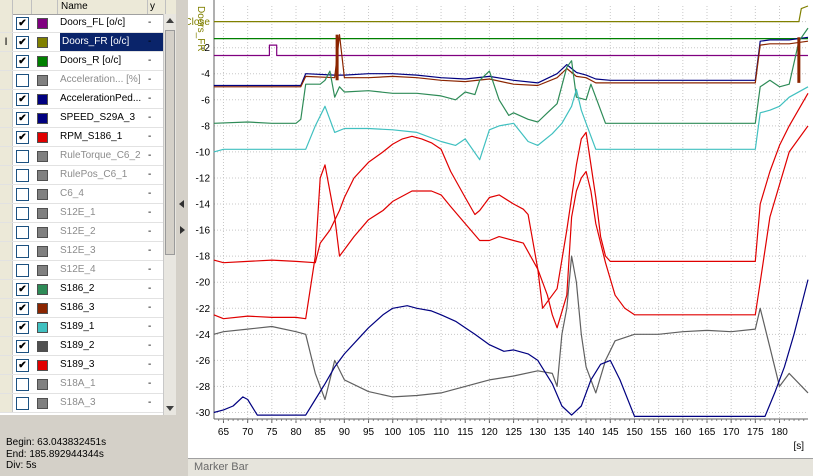 Image resolution: width=813 pixels, height=476 pixels. I want to click on signal-row: ✔ S189_2-, so click(88, 346).